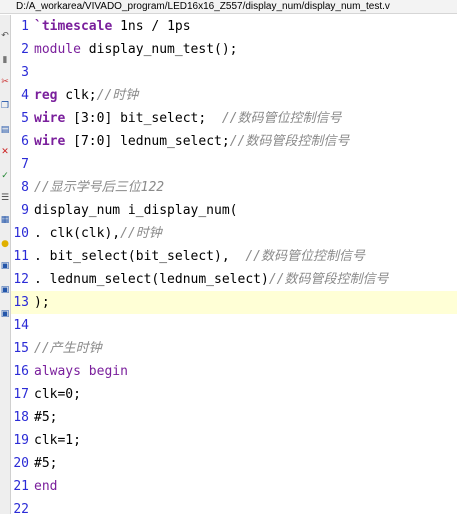  I want to click on indent-icon: ☰, so click(5, 198).